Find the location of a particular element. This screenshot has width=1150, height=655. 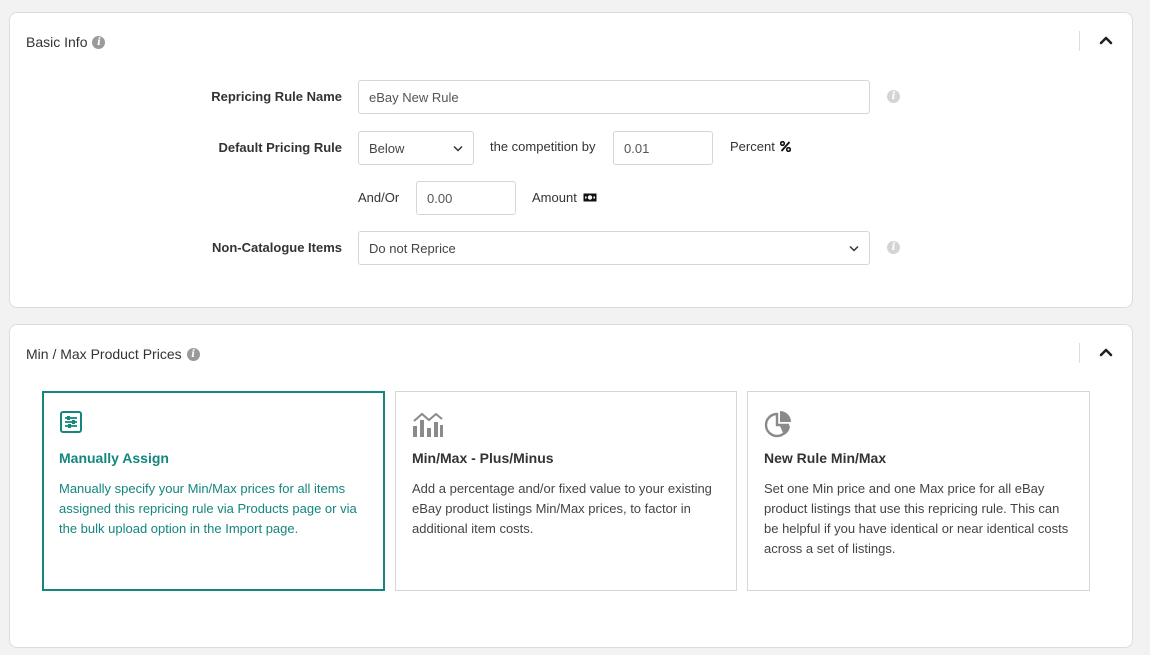

minmax-header: Min / Max Product Prices i is located at coordinates (113, 354).